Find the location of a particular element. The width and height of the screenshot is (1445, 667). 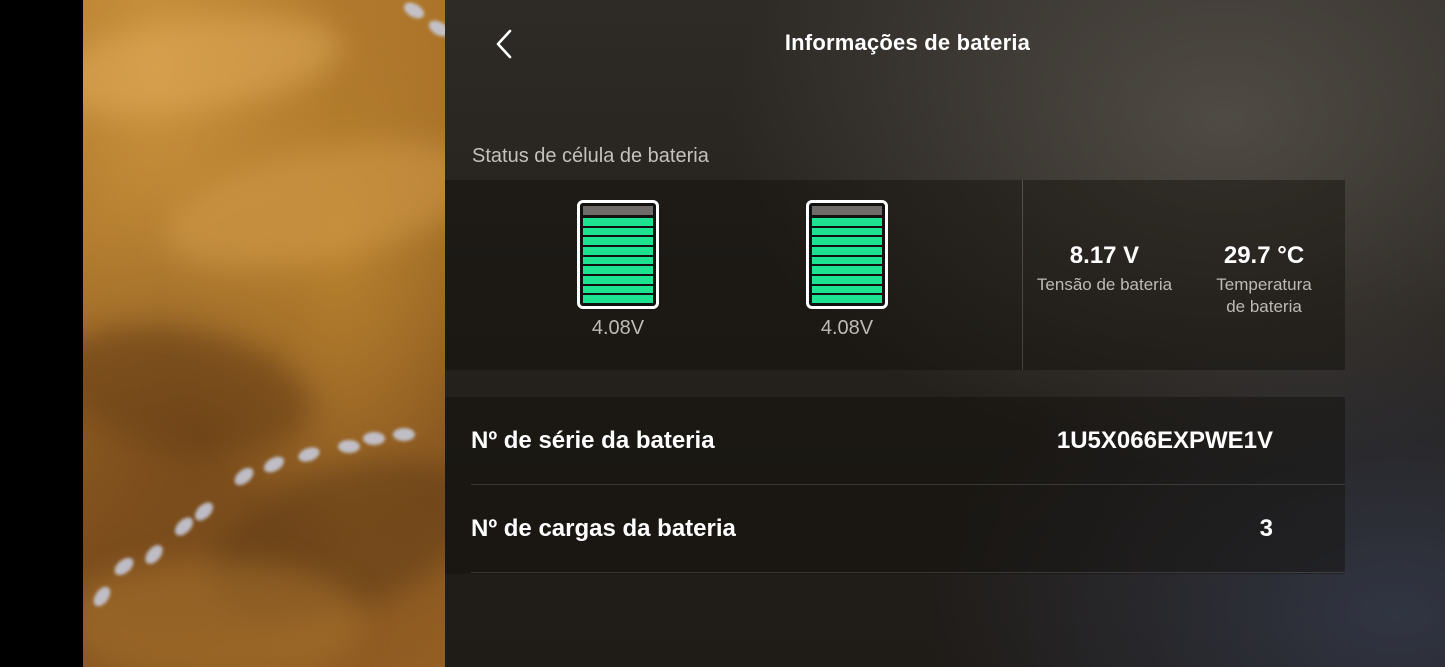

serial-number-label: Nº de série da bateria is located at coordinates (593, 440).